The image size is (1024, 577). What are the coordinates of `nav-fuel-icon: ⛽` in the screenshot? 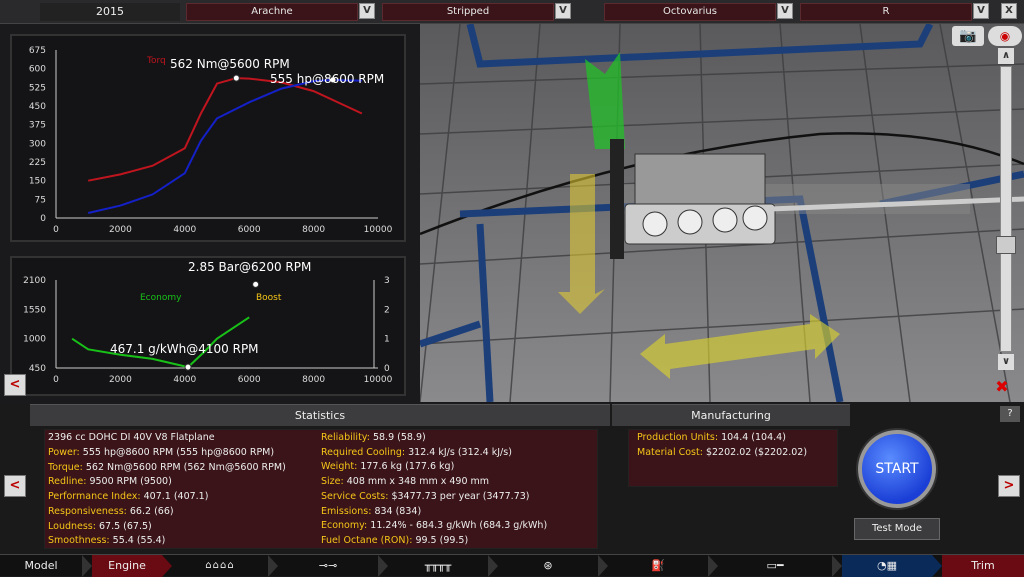 It's located at (658, 566).